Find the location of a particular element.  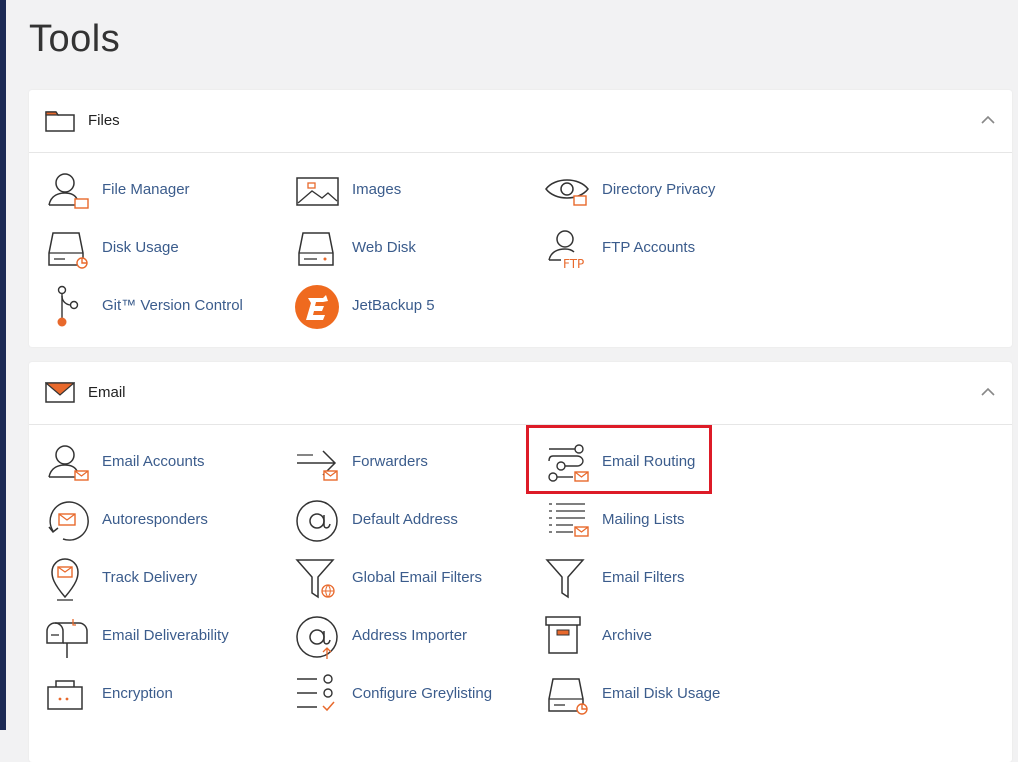

disk-usage-icon is located at coordinates (68, 250).